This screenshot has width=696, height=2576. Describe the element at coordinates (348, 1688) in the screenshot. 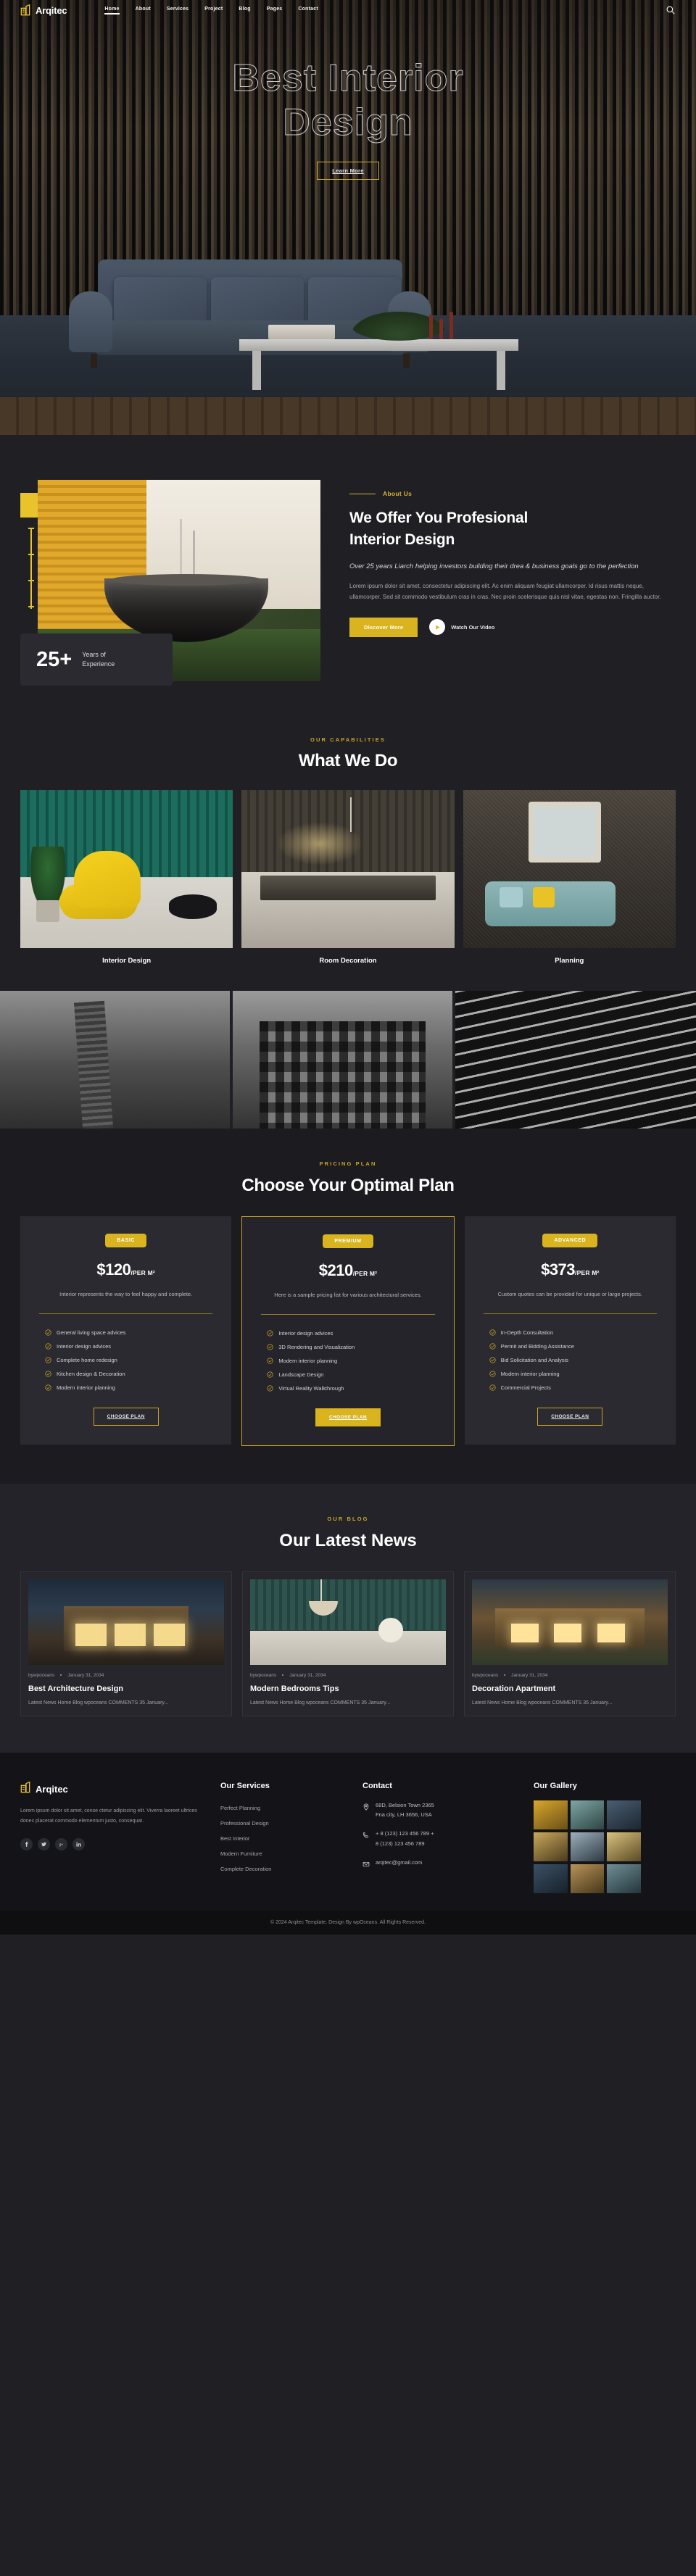

I see `blog-post-title: Modern Bedrooms Tips` at that location.